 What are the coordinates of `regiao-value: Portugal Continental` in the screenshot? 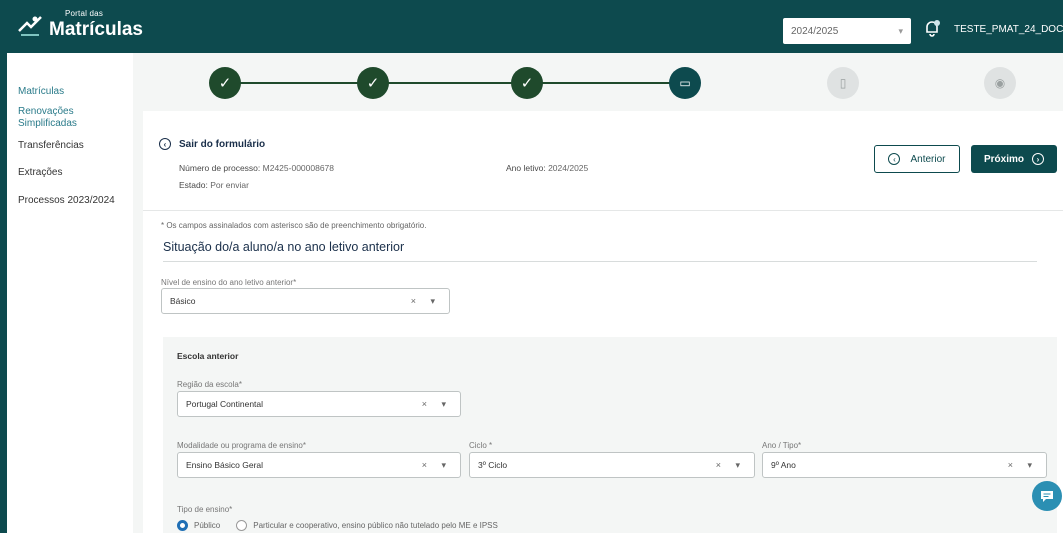 It's located at (225, 404).